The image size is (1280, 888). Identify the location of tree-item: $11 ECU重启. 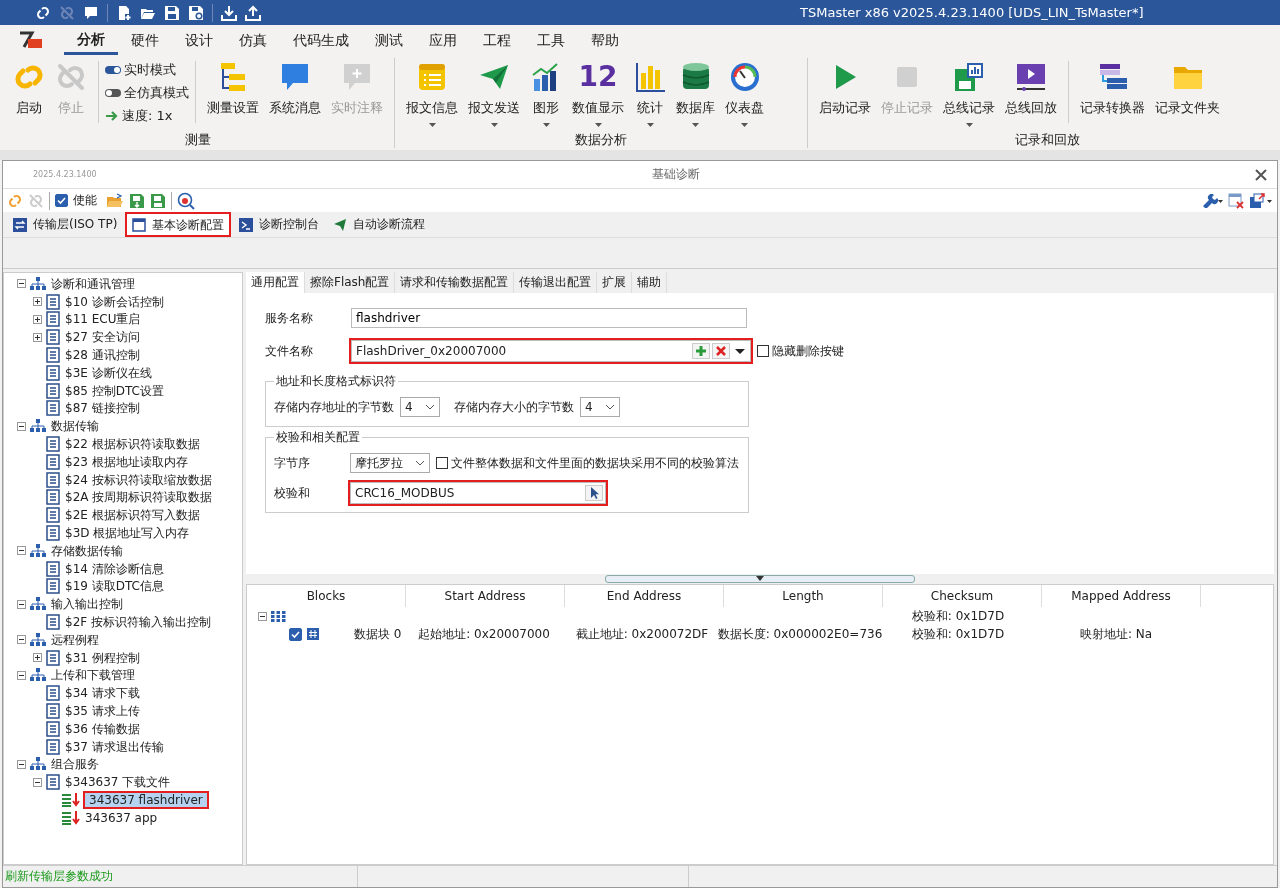
(103, 319).